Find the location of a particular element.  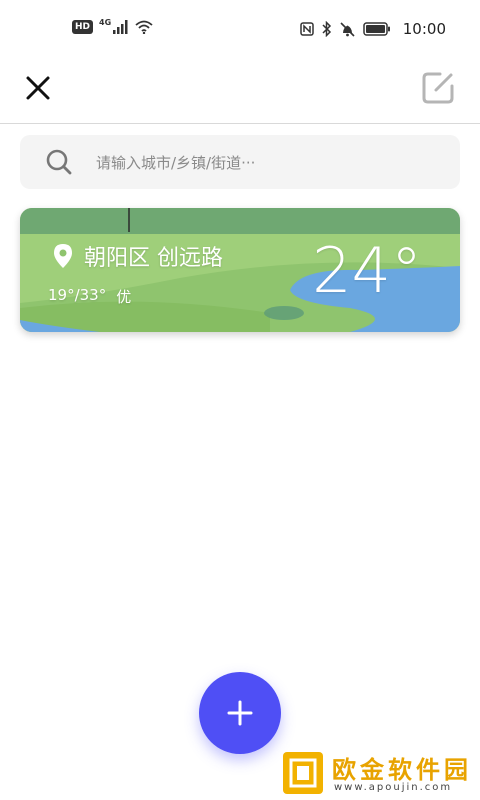

edit-icon is located at coordinates (438, 88).